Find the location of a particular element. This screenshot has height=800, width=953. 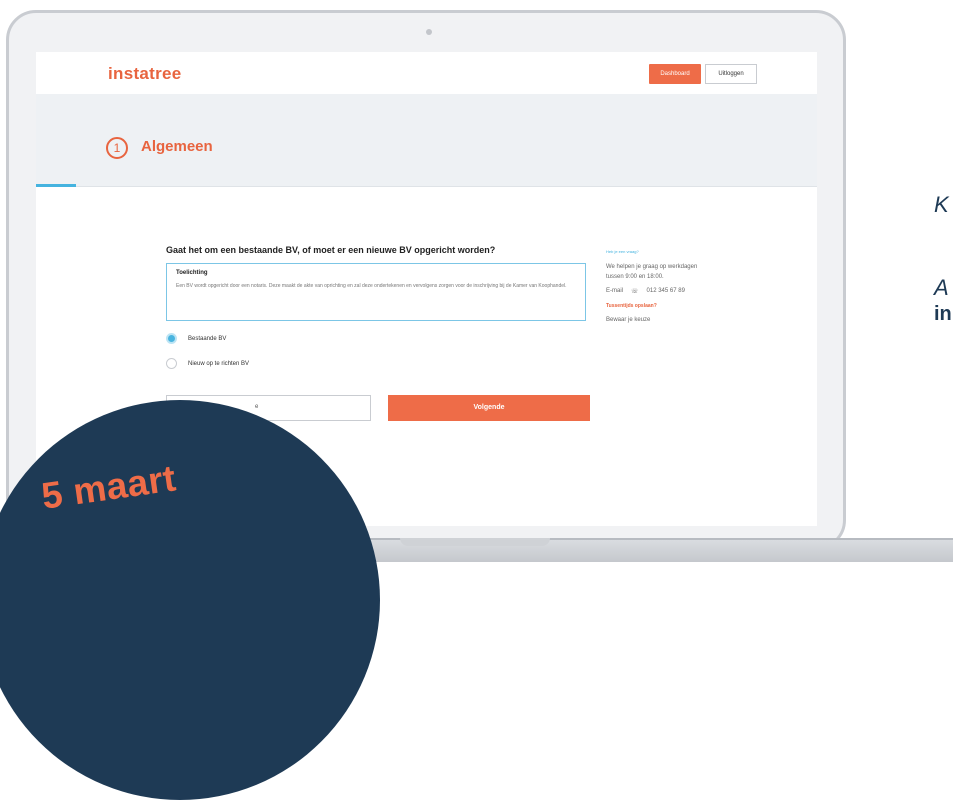

cutoff-text-a: A is located at coordinates (941, 287).